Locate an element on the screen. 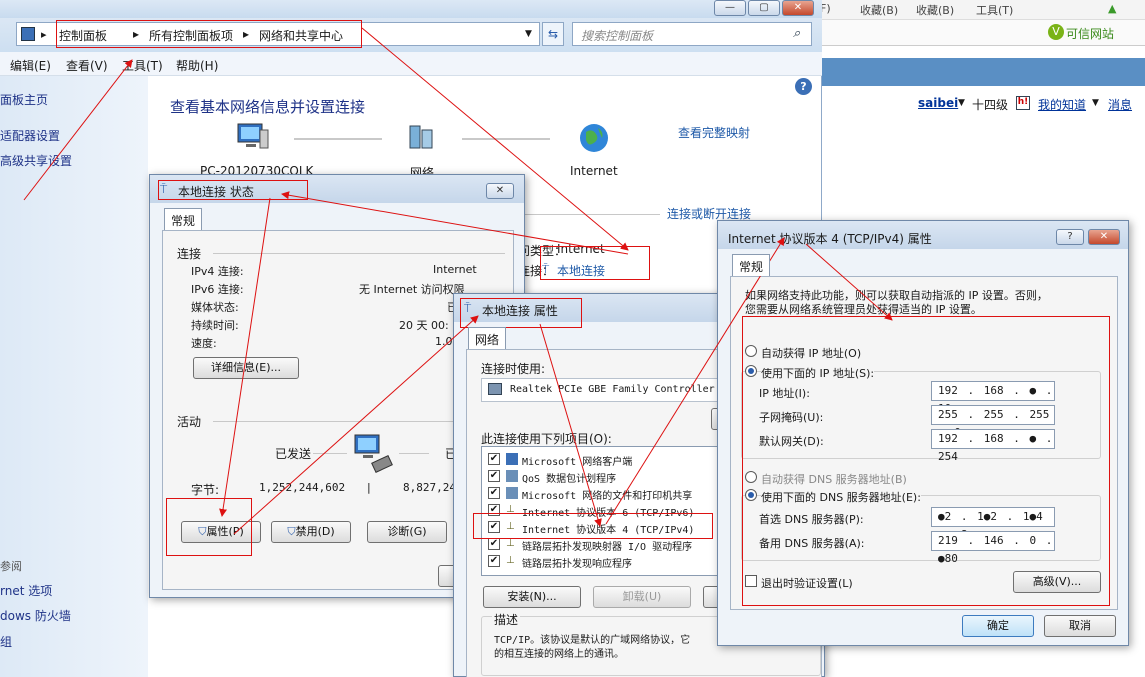 The height and width of the screenshot is (677, 1145). address-row: ▸ 控制面板 ▸ 所有控制面板项 ▸ 网络和共享中心 ▼ ⇆ 搜索控制面板 ⌕ is located at coordinates (411, 35).